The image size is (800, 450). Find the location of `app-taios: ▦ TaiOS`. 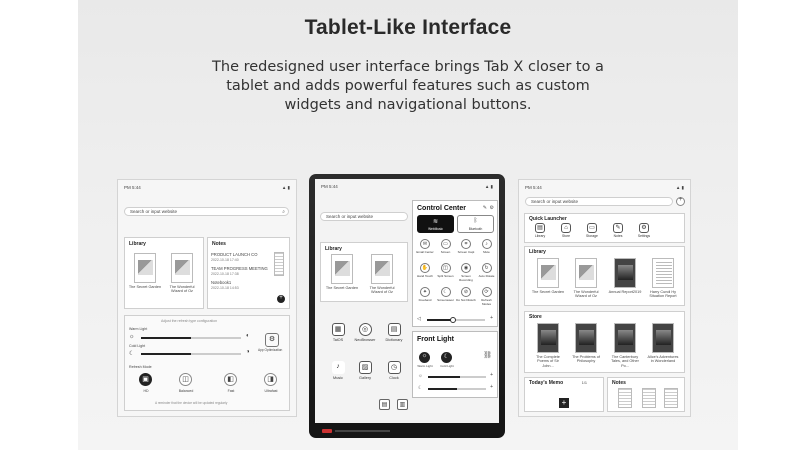

app-taios: ▦ TaiOS is located at coordinates (338, 332).